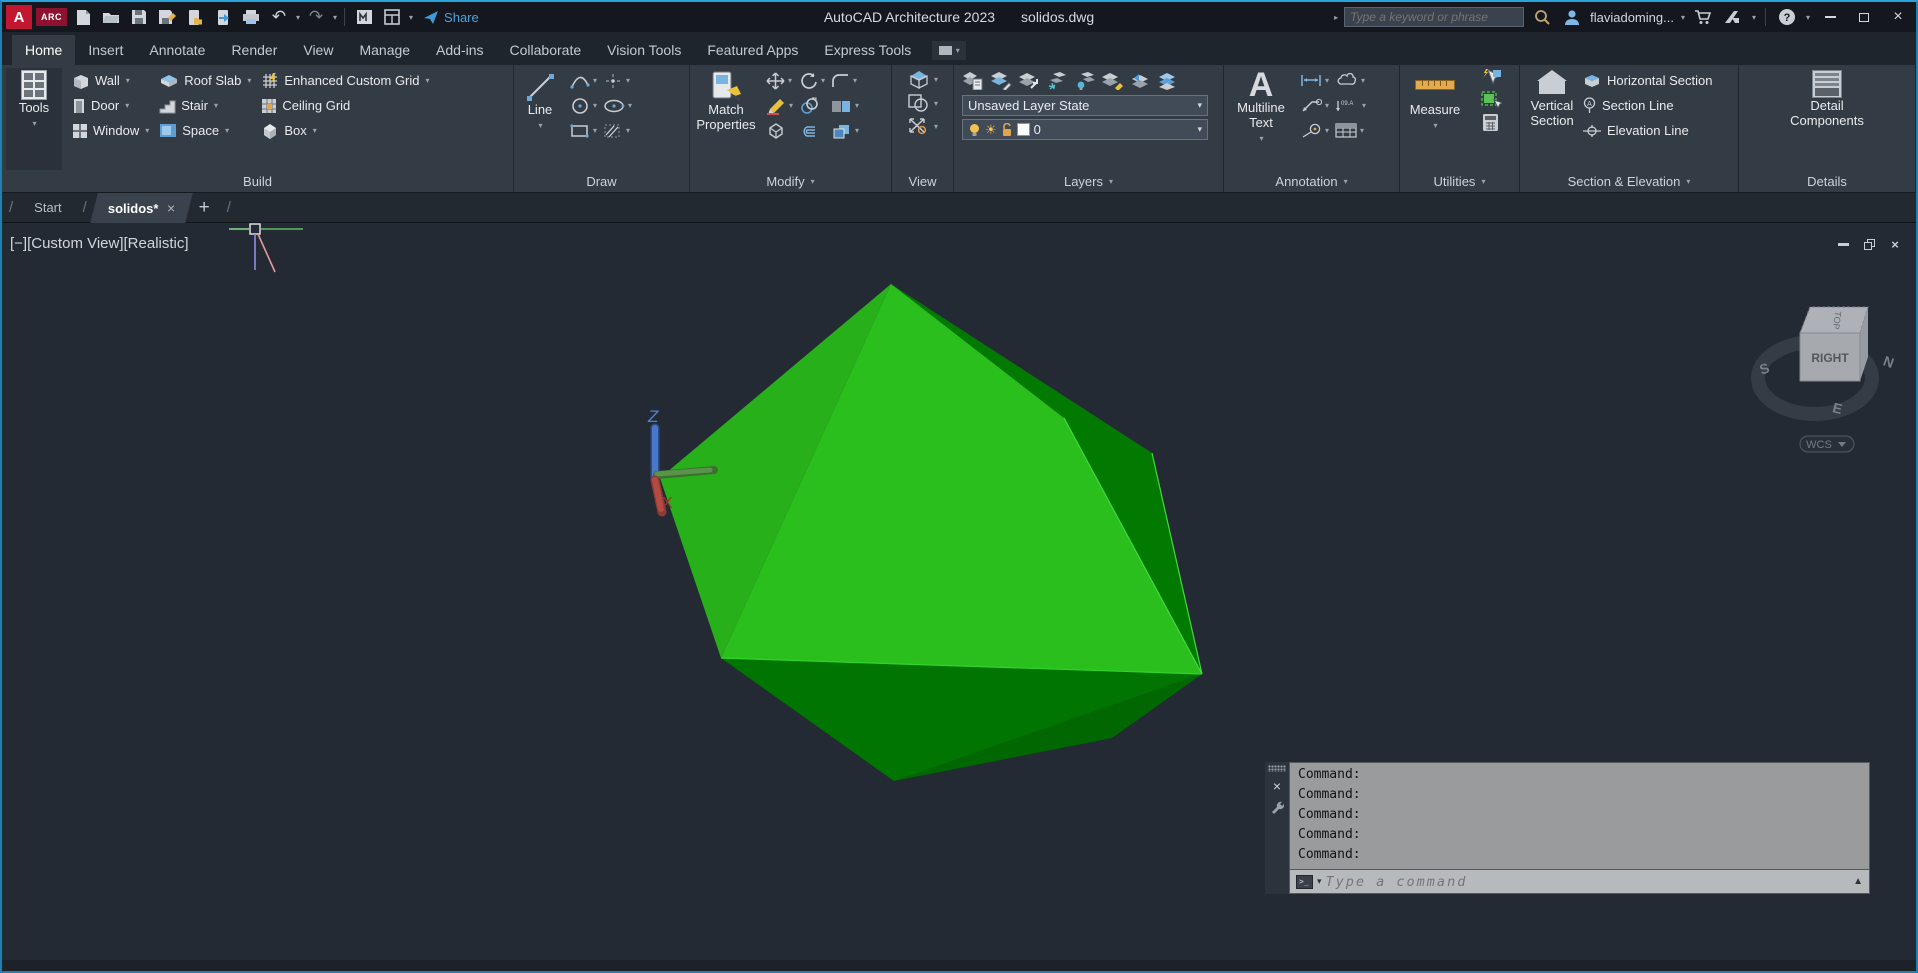  What do you see at coordinates (345, 105) in the screenshot?
I see `ceiling-grid-button: Ceiling Grid` at bounding box center [345, 105].